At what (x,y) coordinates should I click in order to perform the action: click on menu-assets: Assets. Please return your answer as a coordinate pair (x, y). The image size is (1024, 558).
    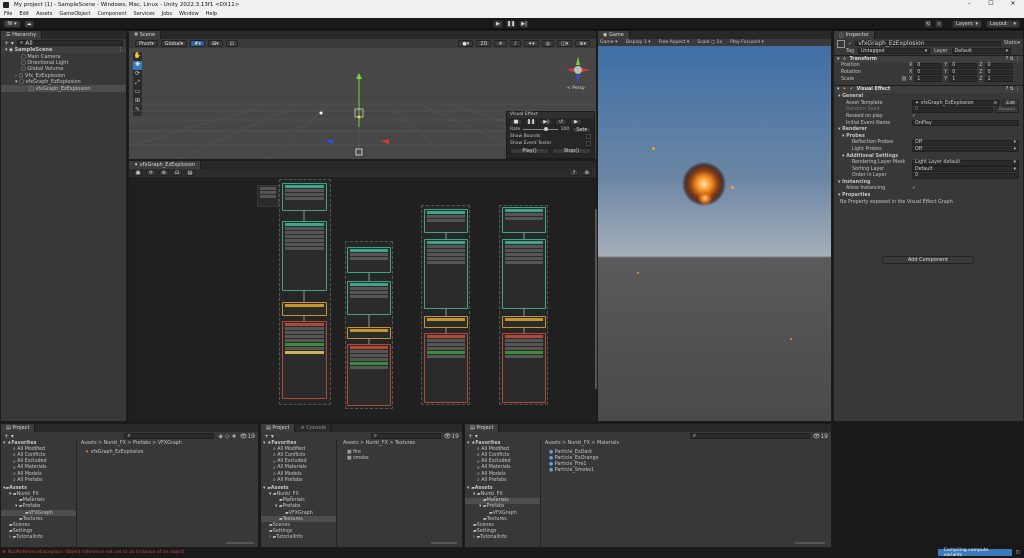
    Looking at the image, I should click on (44, 14).